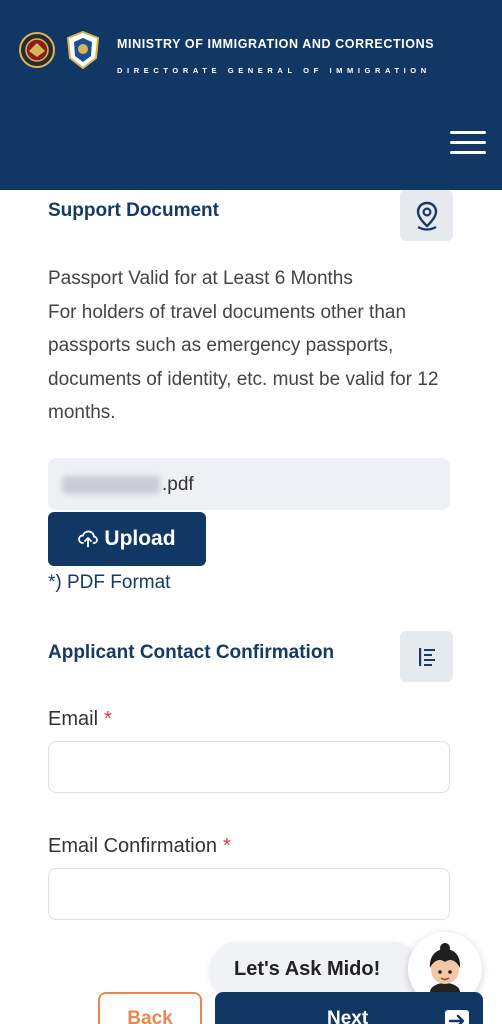 The width and height of the screenshot is (502, 1024). I want to click on list-icon, so click(426, 656).